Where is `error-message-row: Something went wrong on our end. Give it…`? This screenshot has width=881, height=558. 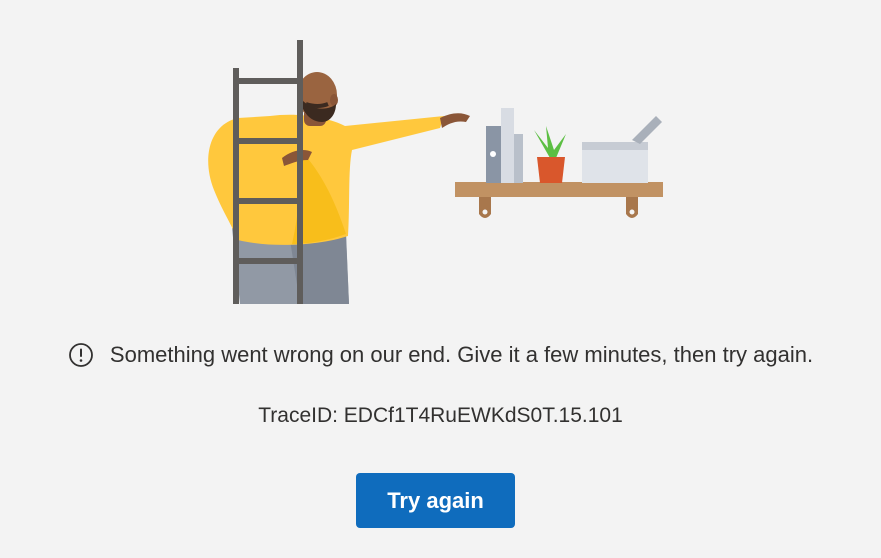
error-message-row: Something went wrong on our end. Give it… is located at coordinates (440, 355).